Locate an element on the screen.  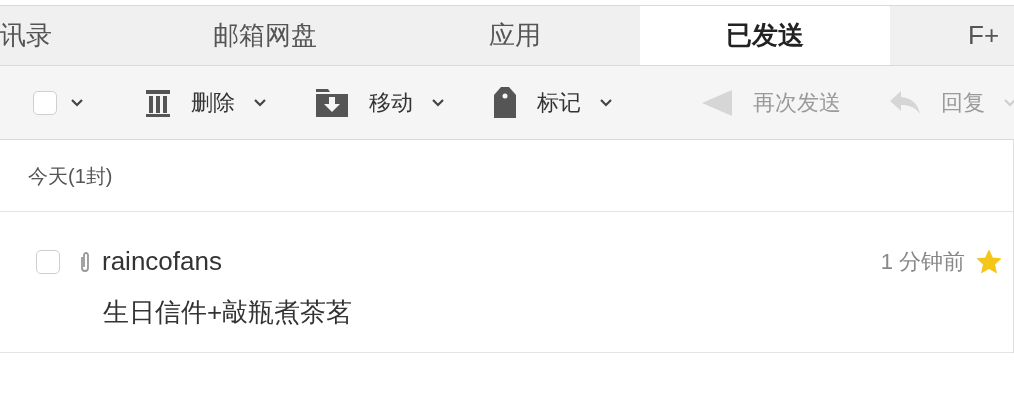
select-all-checkbox is located at coordinates (45, 102).